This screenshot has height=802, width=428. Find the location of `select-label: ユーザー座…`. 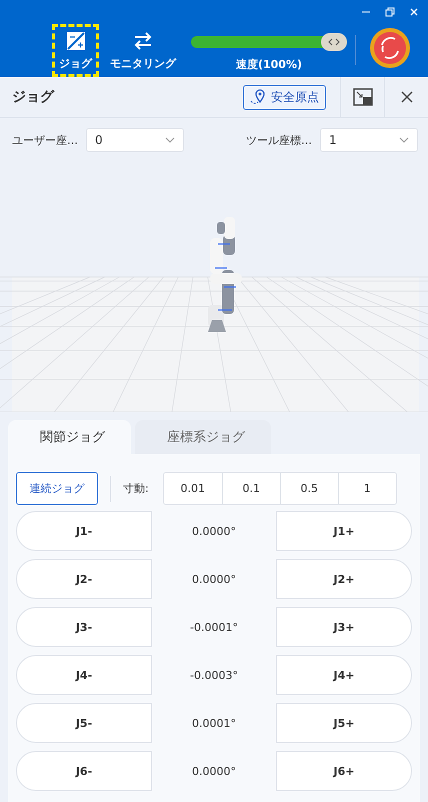

select-label: ユーザー座… is located at coordinates (45, 140).